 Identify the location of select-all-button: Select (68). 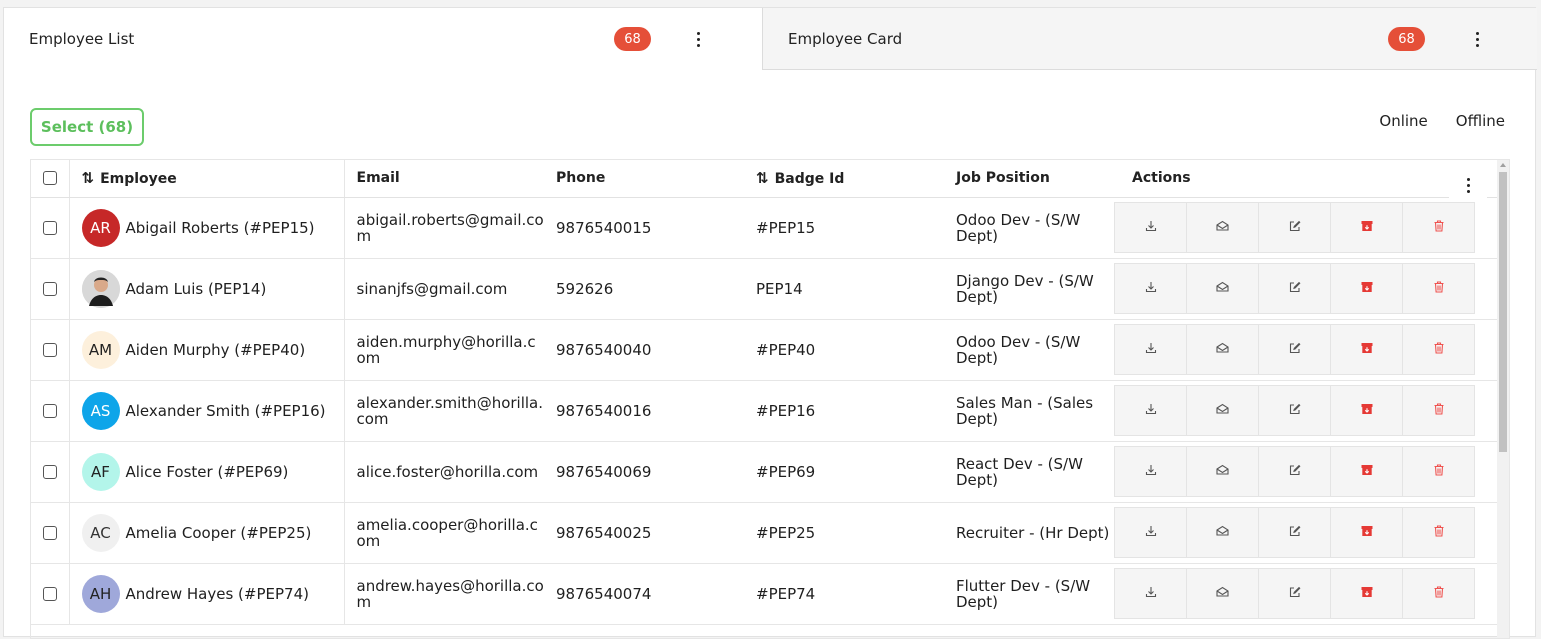
(87, 127).